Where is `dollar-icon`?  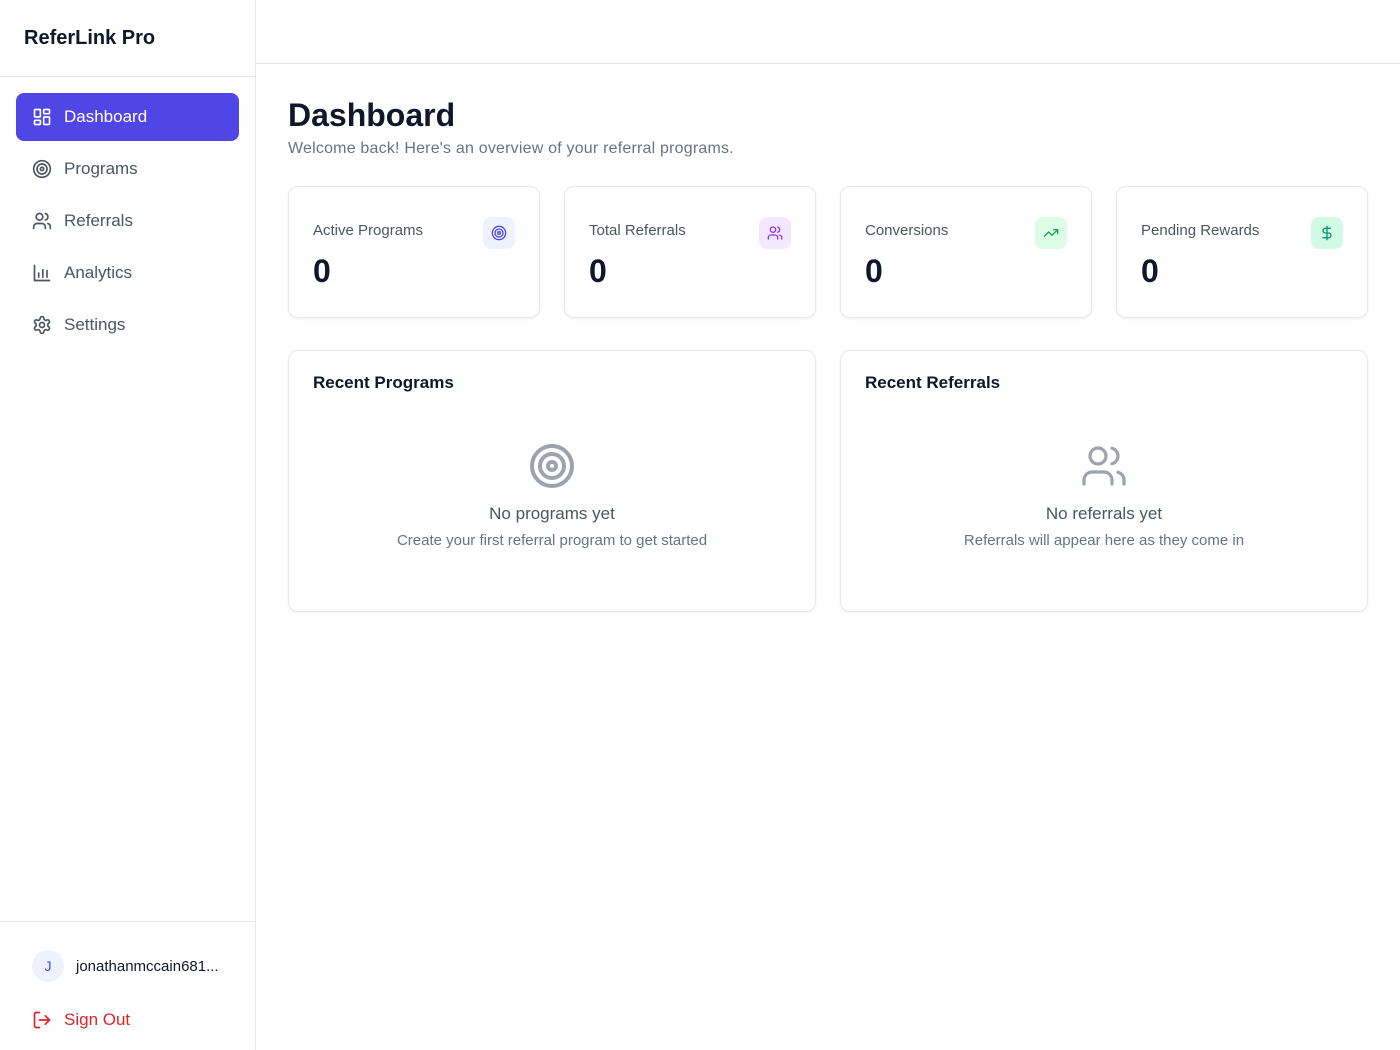 dollar-icon is located at coordinates (1327, 233).